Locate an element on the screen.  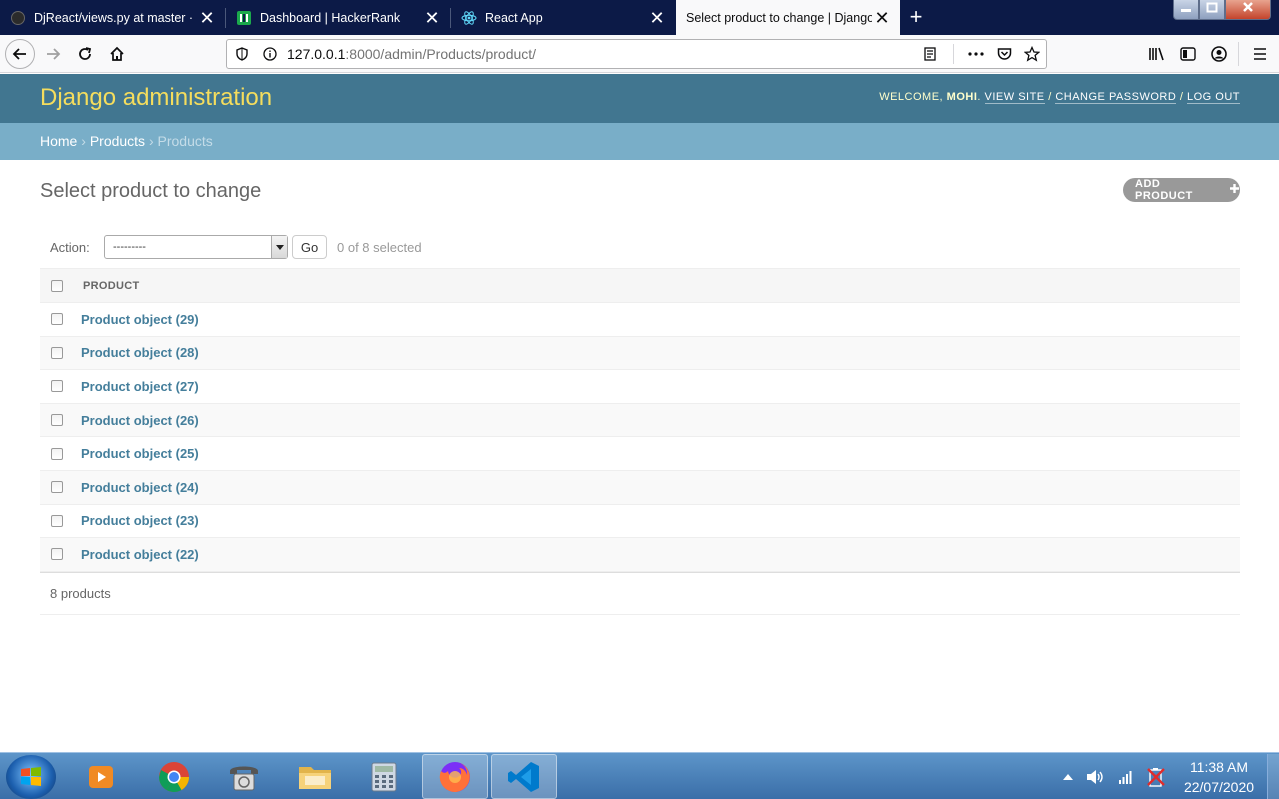
account-icon is located at coordinates (1219, 54).